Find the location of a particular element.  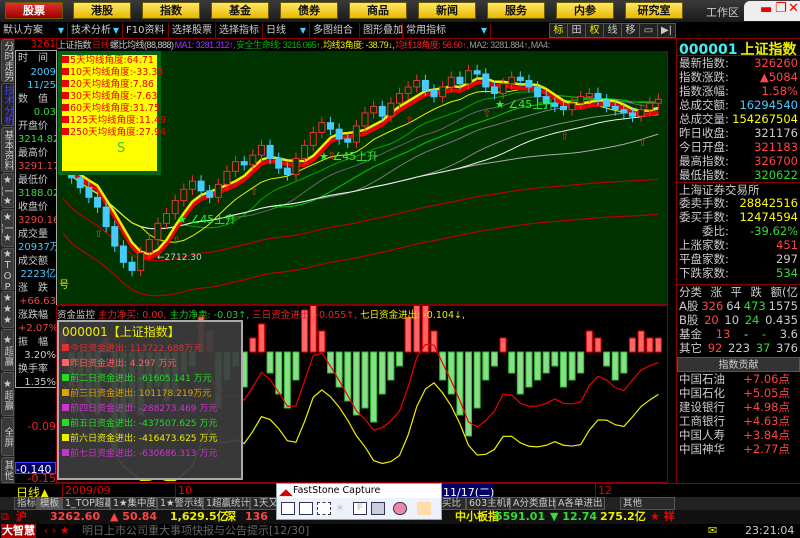

toggle-4: 移 is located at coordinates (630, 30).